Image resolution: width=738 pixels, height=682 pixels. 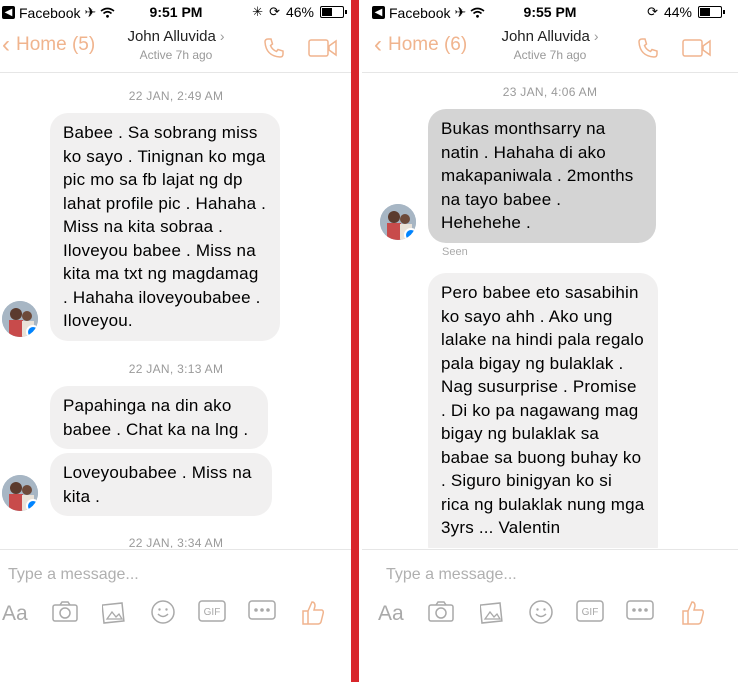 What do you see at coordinates (176, 542) in the screenshot?
I see `timestamp: 22 JAN, 3:34 AM` at bounding box center [176, 542].